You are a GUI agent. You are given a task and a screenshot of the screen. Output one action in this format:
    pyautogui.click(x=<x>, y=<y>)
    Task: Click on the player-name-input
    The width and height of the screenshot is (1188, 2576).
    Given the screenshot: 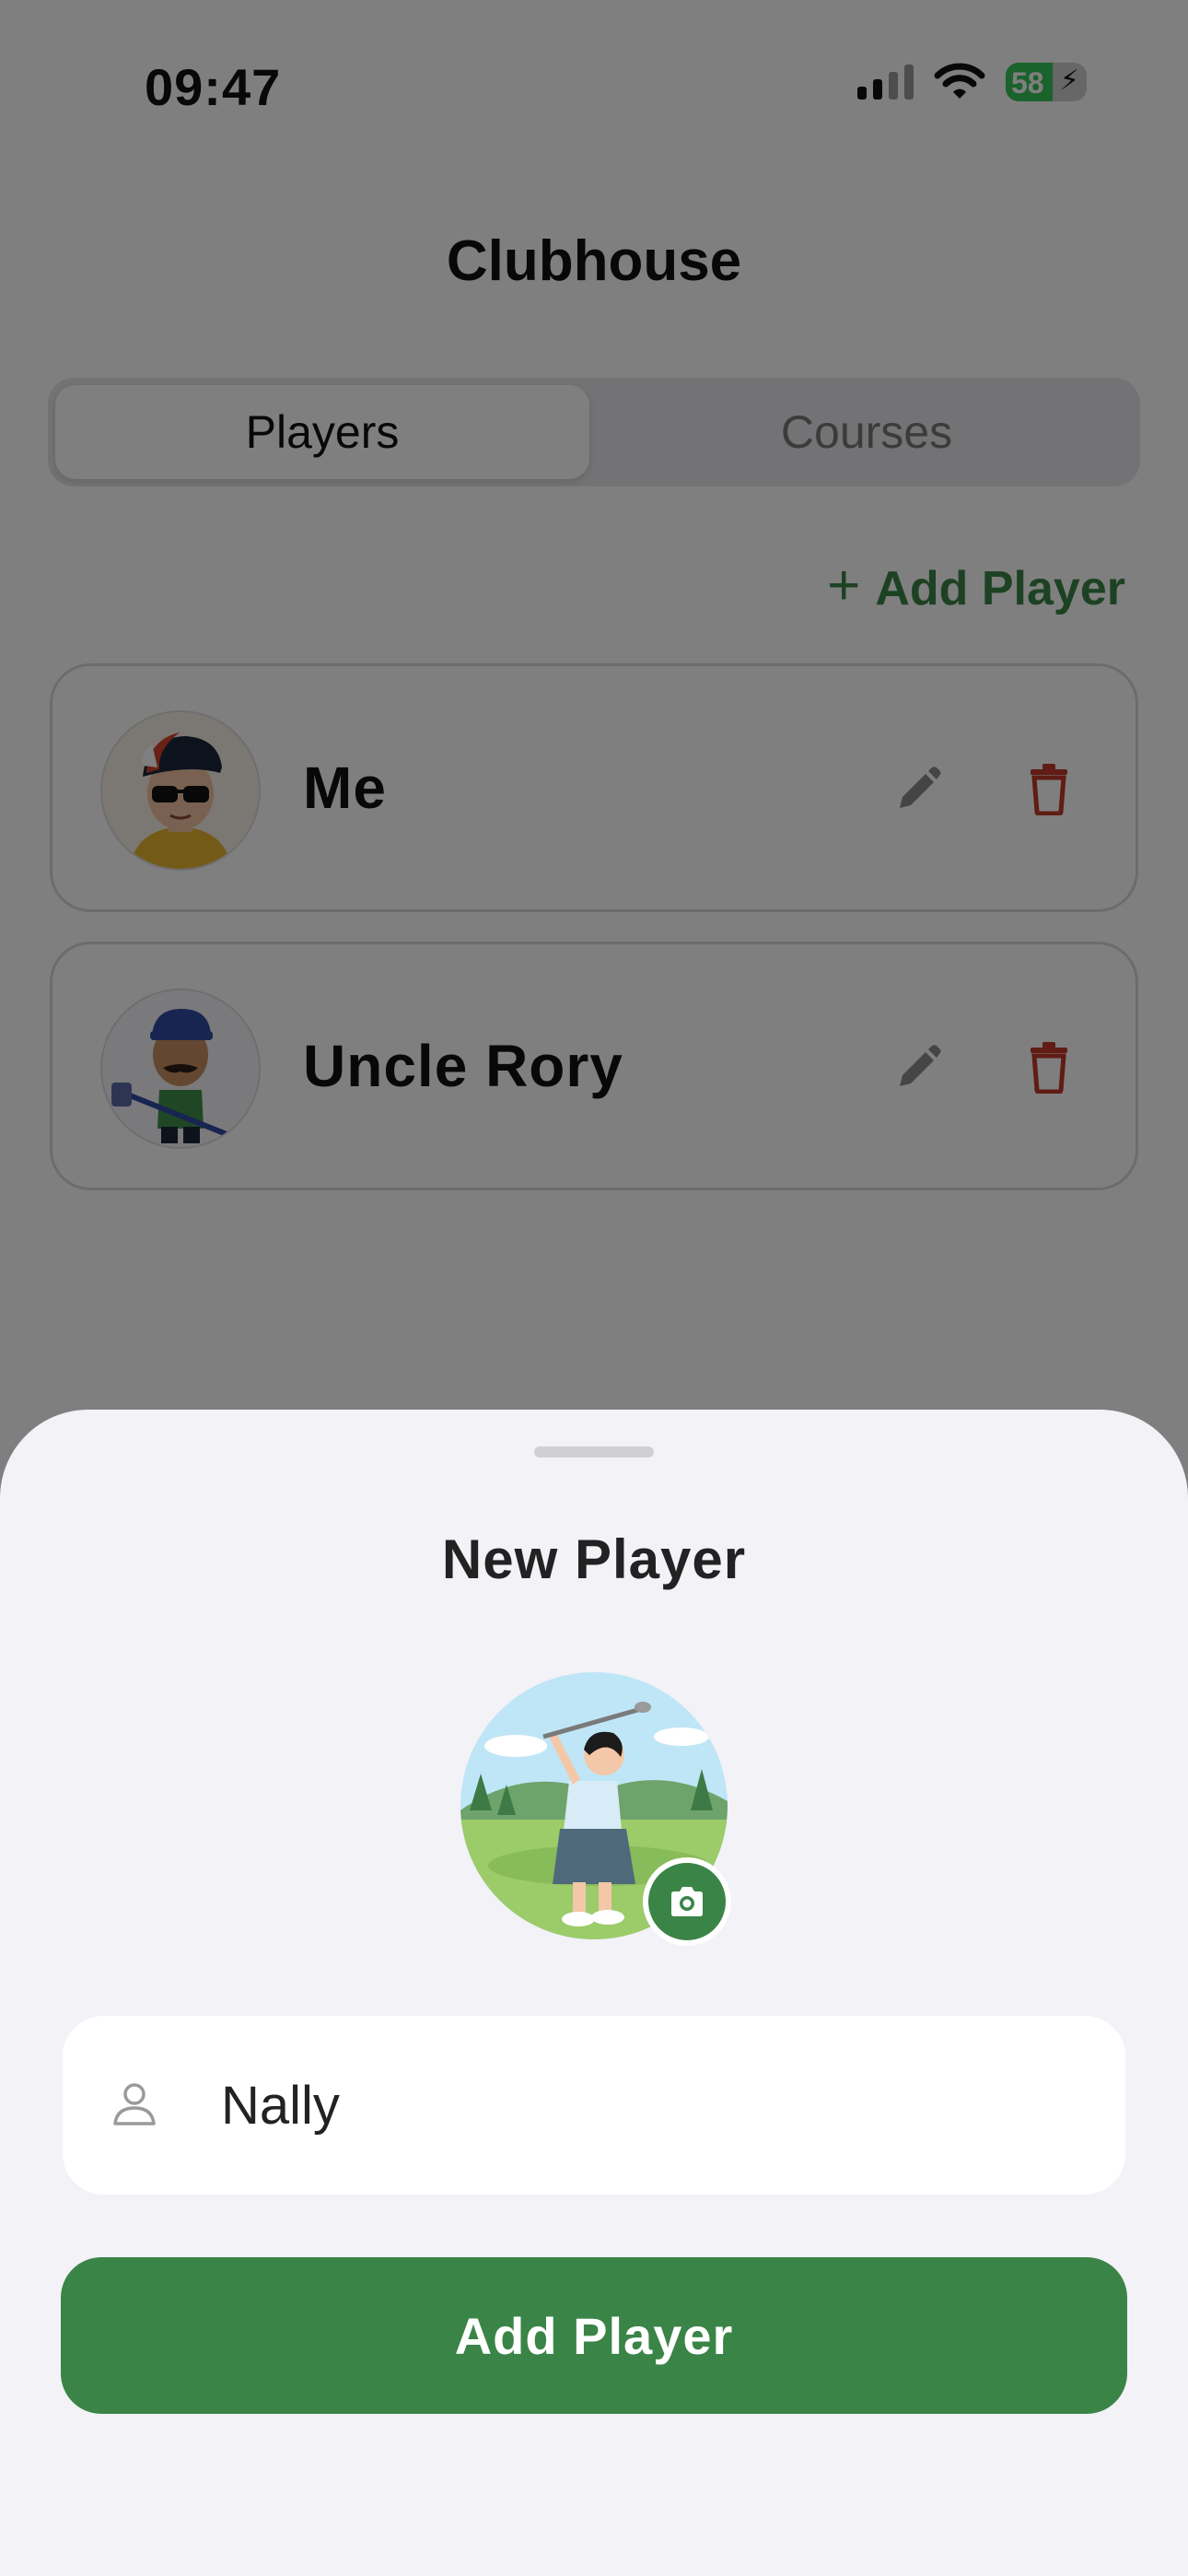 What is the action you would take?
    pyautogui.click(x=654, y=2105)
    